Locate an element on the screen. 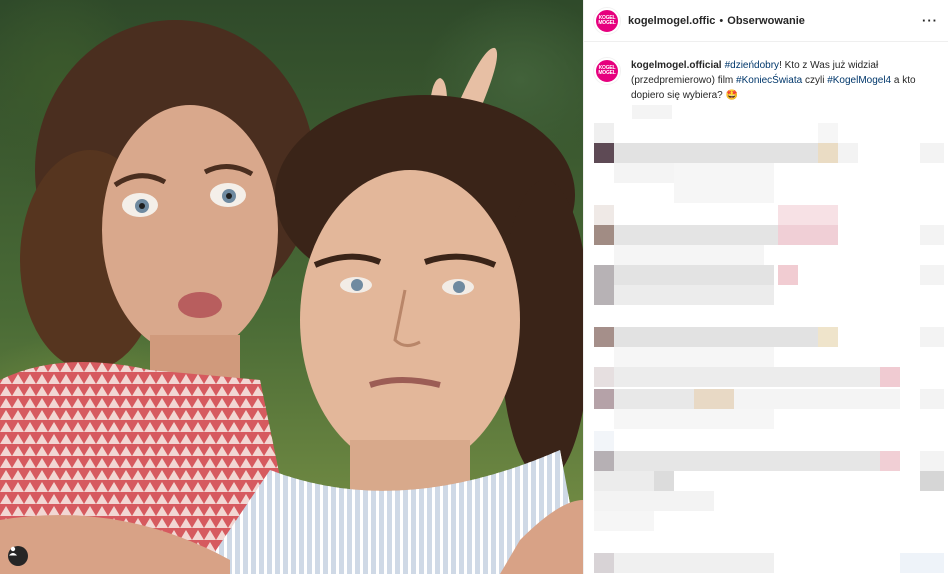 The height and width of the screenshot is (574, 948). caption-avatar: KOGEL MOGEL is located at coordinates (607, 71).